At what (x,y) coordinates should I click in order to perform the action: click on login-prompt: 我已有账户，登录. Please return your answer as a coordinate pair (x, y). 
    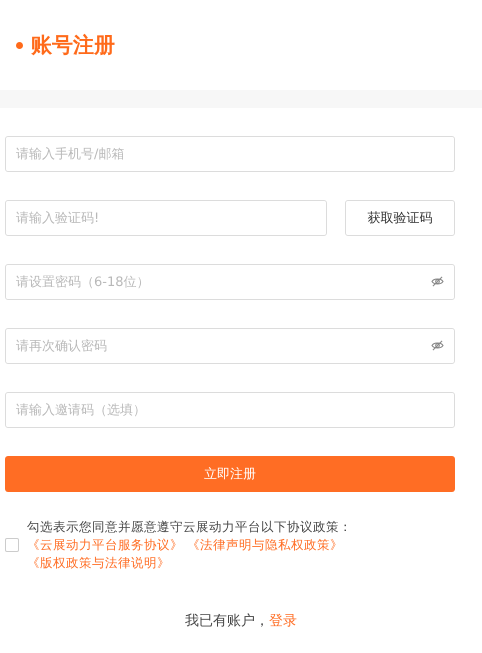
    Looking at the image, I should click on (241, 621).